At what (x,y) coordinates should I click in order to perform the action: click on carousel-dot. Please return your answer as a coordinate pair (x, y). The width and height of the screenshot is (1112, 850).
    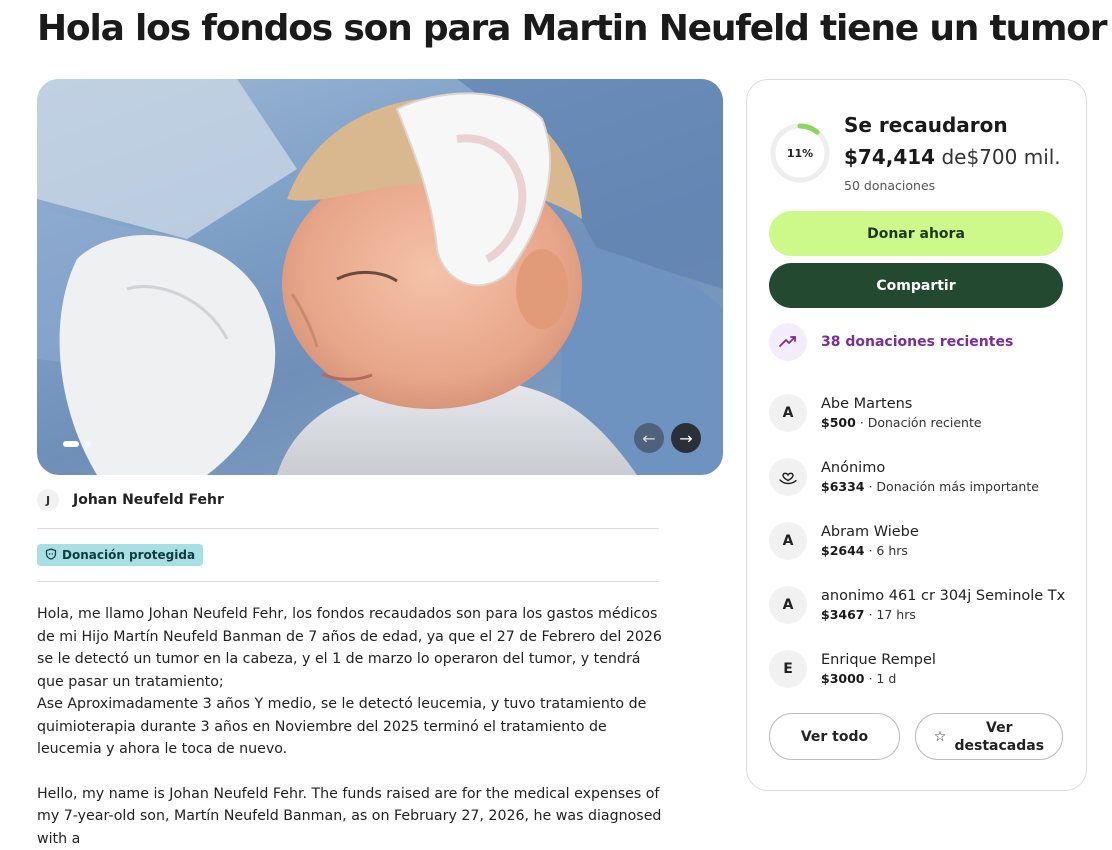
    Looking at the image, I should click on (88, 444).